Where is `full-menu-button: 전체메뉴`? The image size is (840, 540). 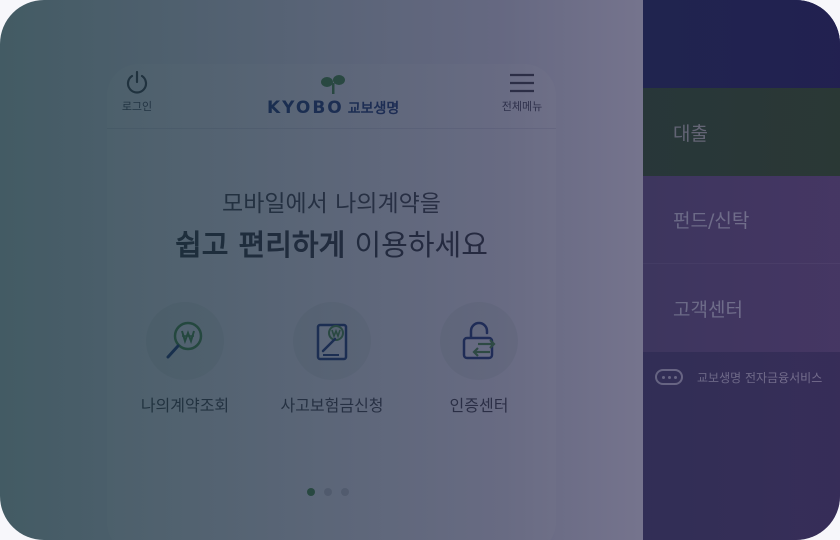
full-menu-button: 전체메뉴 is located at coordinates (522, 92).